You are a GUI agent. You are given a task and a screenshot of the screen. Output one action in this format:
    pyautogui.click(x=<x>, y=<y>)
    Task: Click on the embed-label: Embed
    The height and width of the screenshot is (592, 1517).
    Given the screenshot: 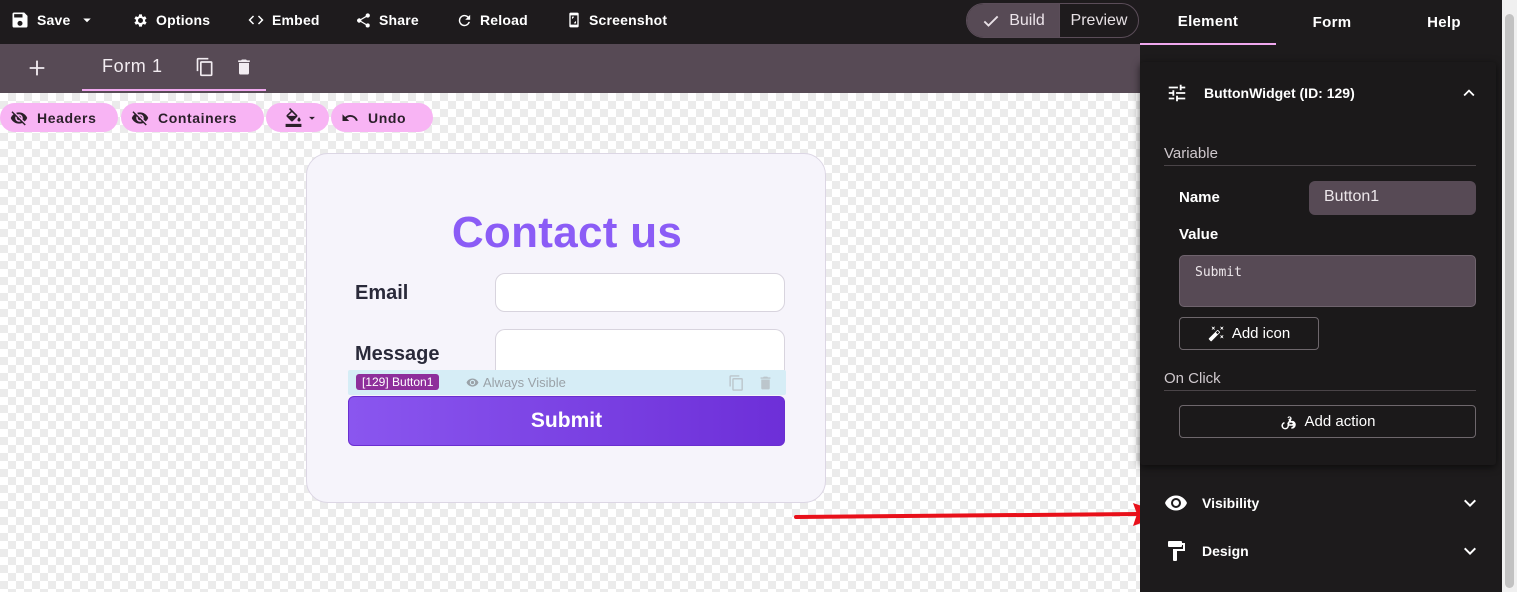 What is the action you would take?
    pyautogui.click(x=296, y=20)
    